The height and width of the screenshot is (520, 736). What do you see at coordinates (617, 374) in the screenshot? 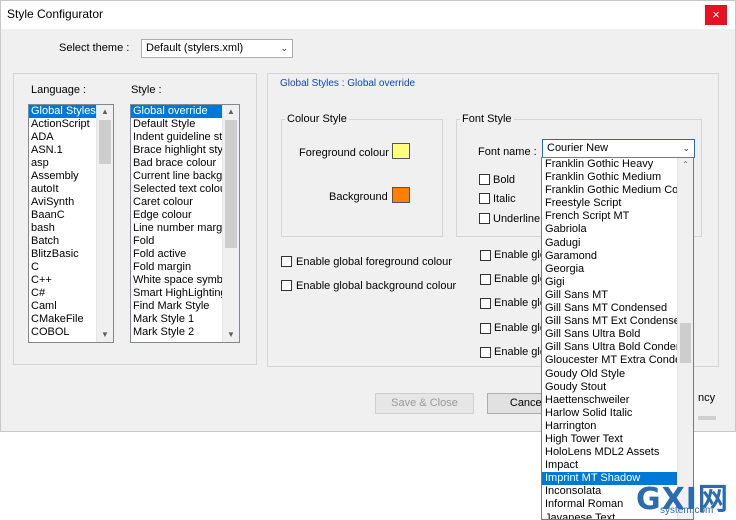
I see `font-option: Goudy Old Style` at bounding box center [617, 374].